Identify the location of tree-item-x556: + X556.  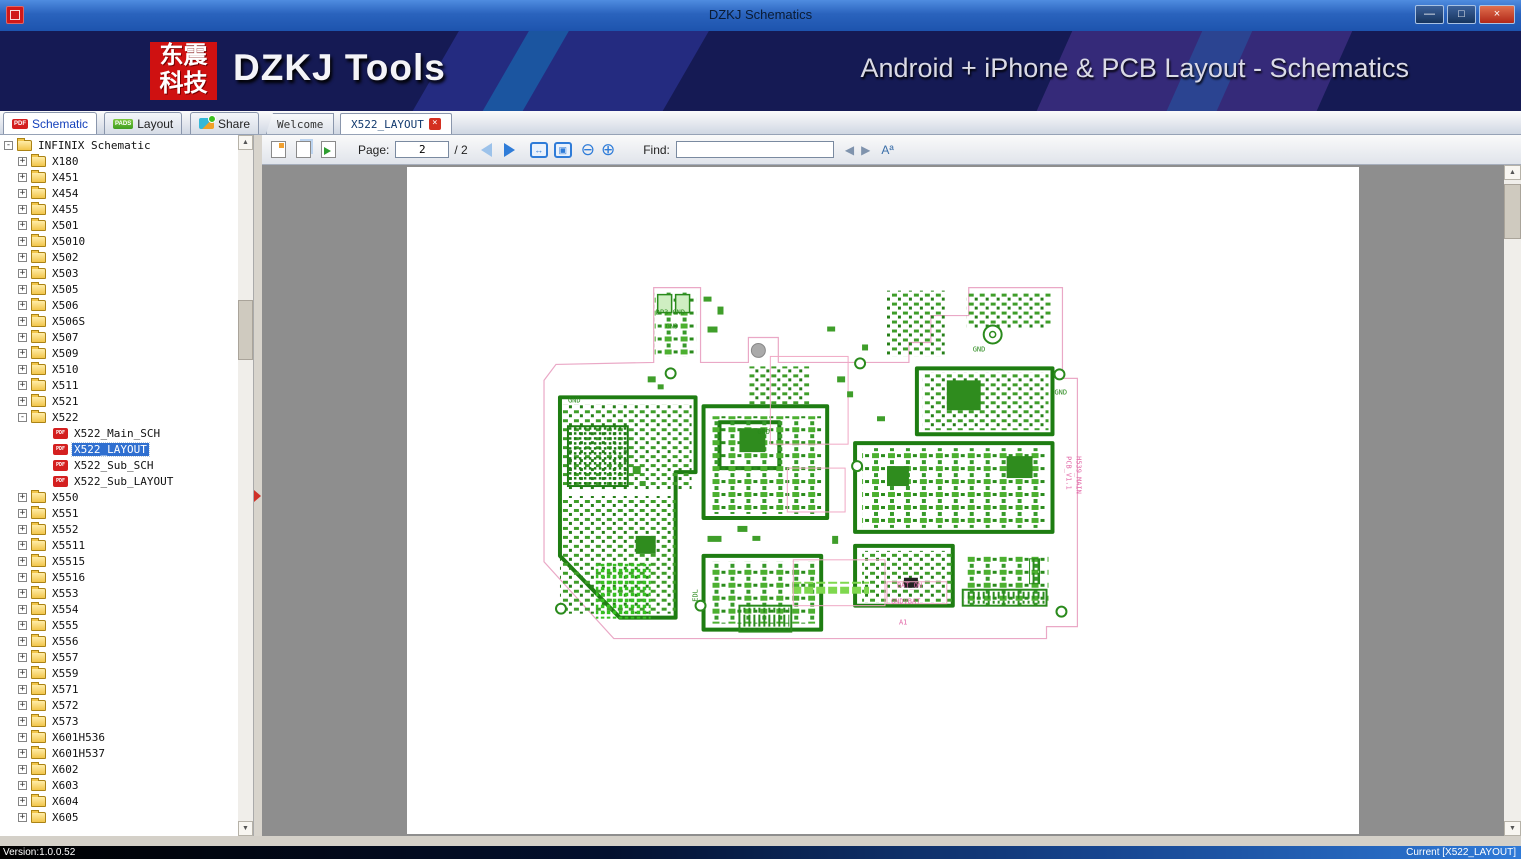
(119, 641).